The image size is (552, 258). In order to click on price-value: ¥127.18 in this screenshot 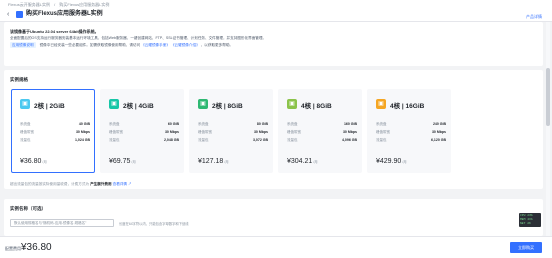, I will do `click(211, 161)`.